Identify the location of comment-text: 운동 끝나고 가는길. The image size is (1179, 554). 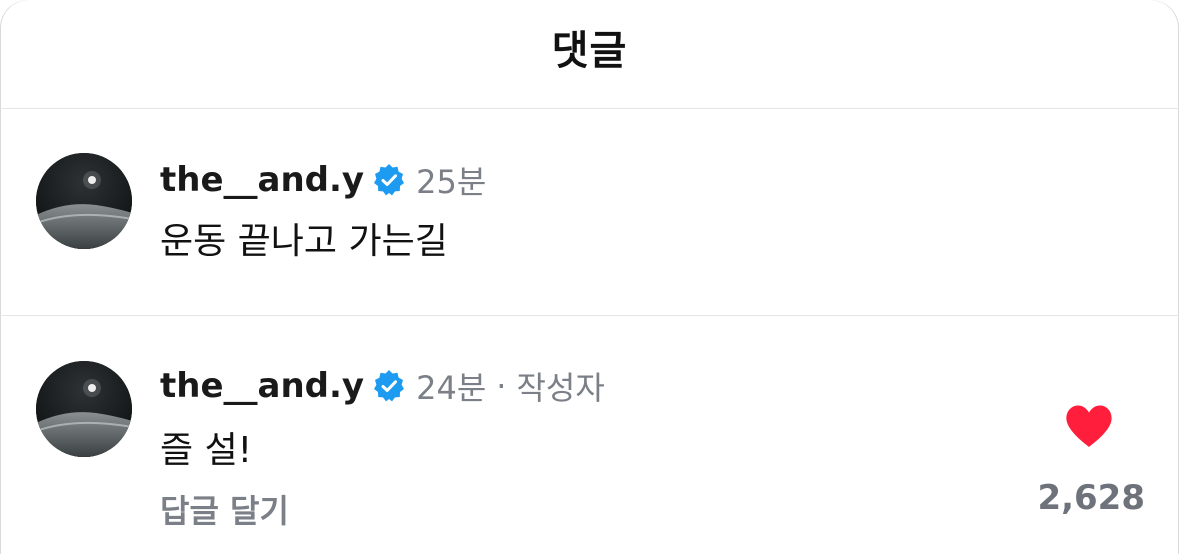
(304, 241).